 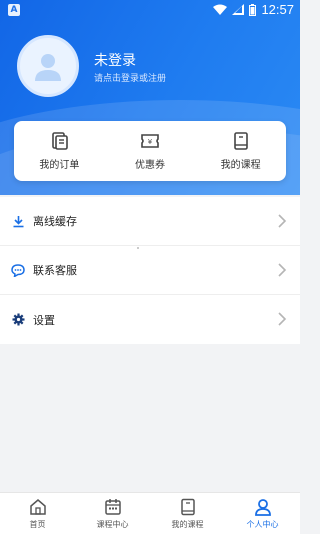 What do you see at coordinates (240, 165) in the screenshot?
I see `my-courses-label: 我的课程` at bounding box center [240, 165].